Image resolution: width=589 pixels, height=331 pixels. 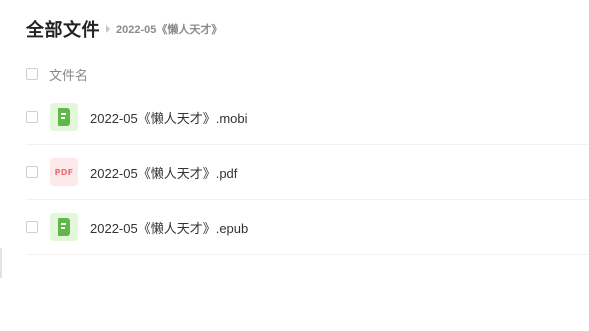 I want to click on breadcrumb-current-folder: 2022-05《懒人天才》, so click(x=169, y=30).